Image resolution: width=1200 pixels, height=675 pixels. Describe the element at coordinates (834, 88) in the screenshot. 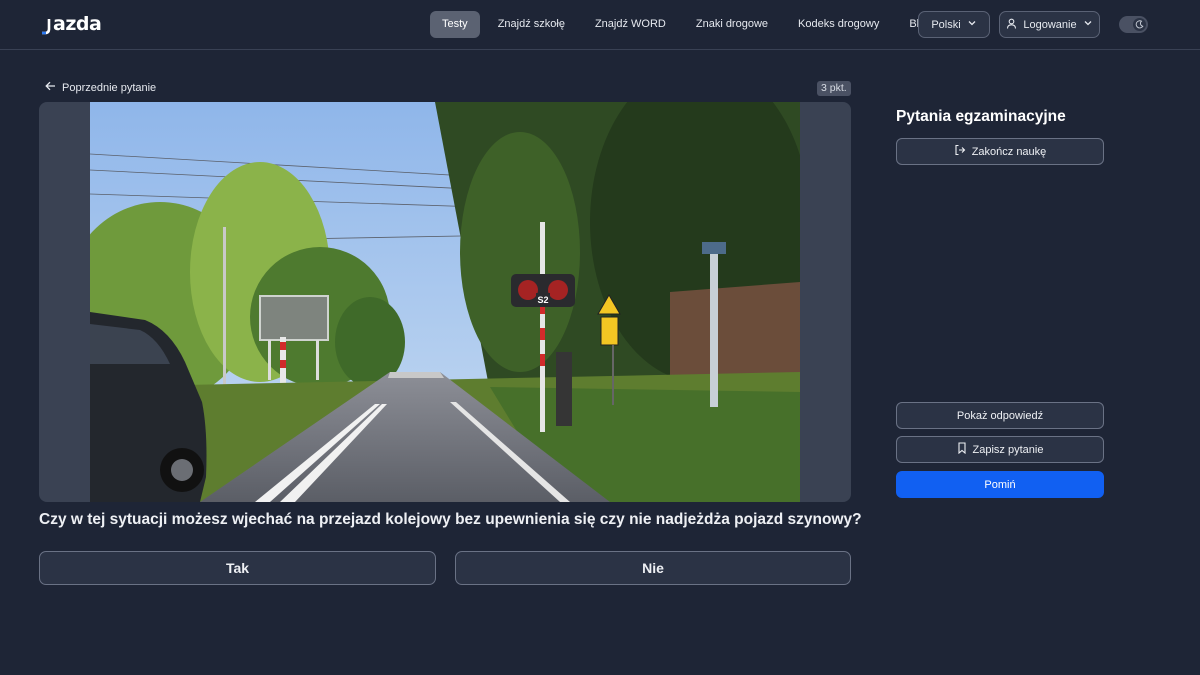

I see `points-badge: 3 pkt.` at that location.